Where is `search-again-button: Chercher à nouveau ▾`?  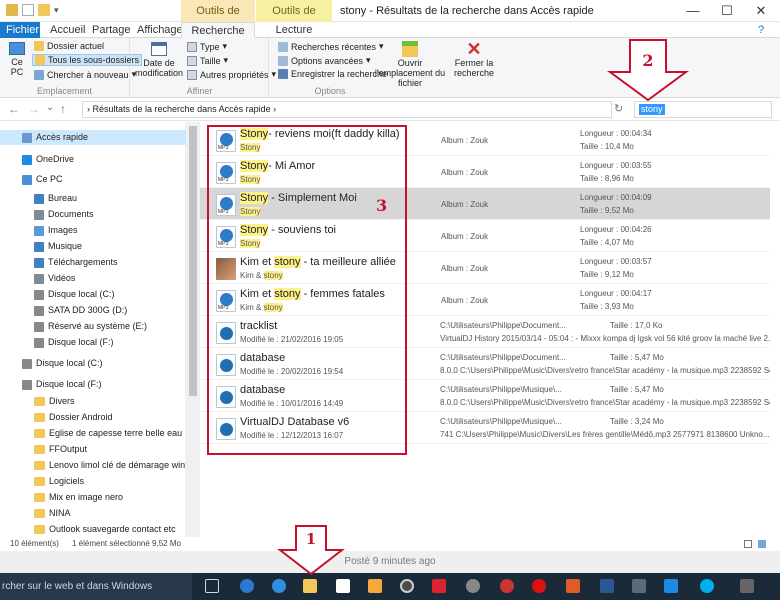 search-again-button: Chercher à nouveau ▾ is located at coordinates (85, 74).